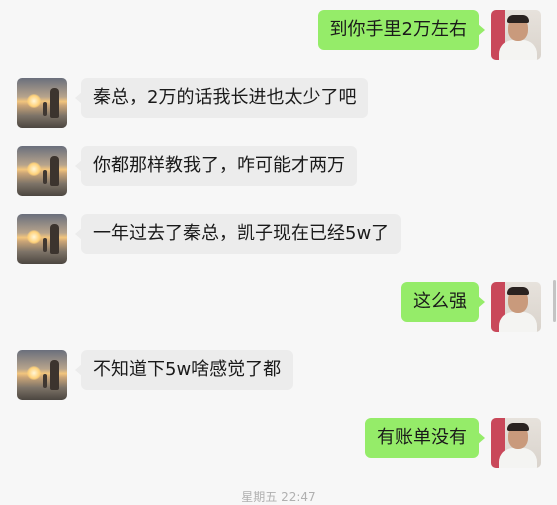 This screenshot has width=557, height=505. I want to click on message-row: 不知道下5w啥感觉了都, so click(155, 375).